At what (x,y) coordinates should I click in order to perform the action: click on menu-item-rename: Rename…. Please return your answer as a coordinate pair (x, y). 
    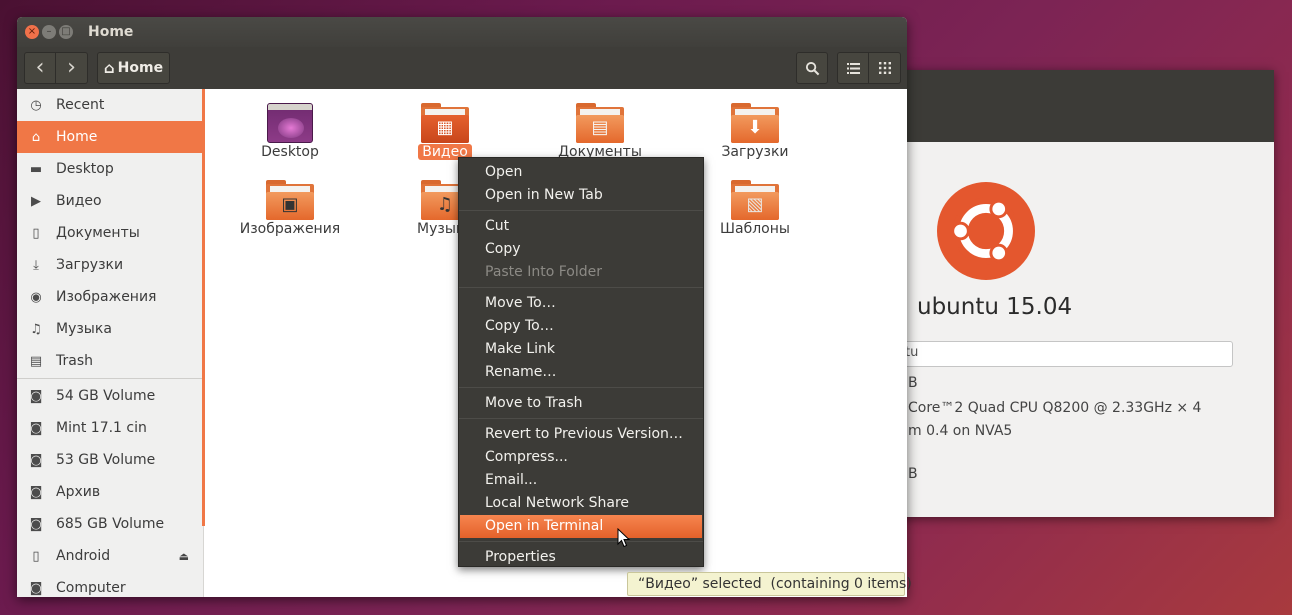
    Looking at the image, I should click on (581, 372).